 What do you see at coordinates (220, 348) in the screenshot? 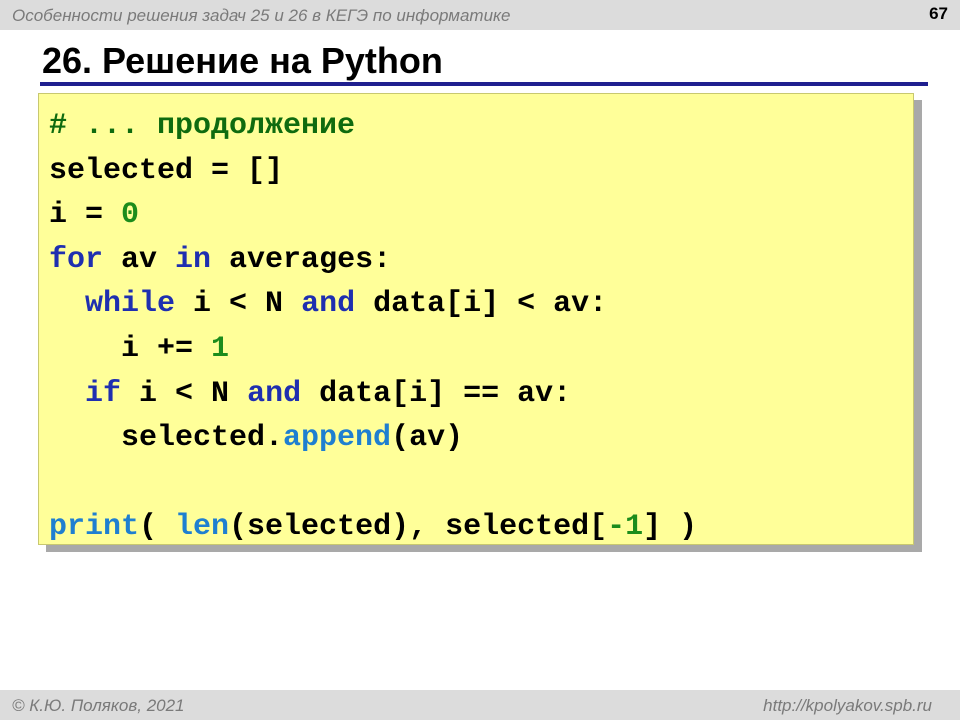
I see `code-token: 1` at bounding box center [220, 348].